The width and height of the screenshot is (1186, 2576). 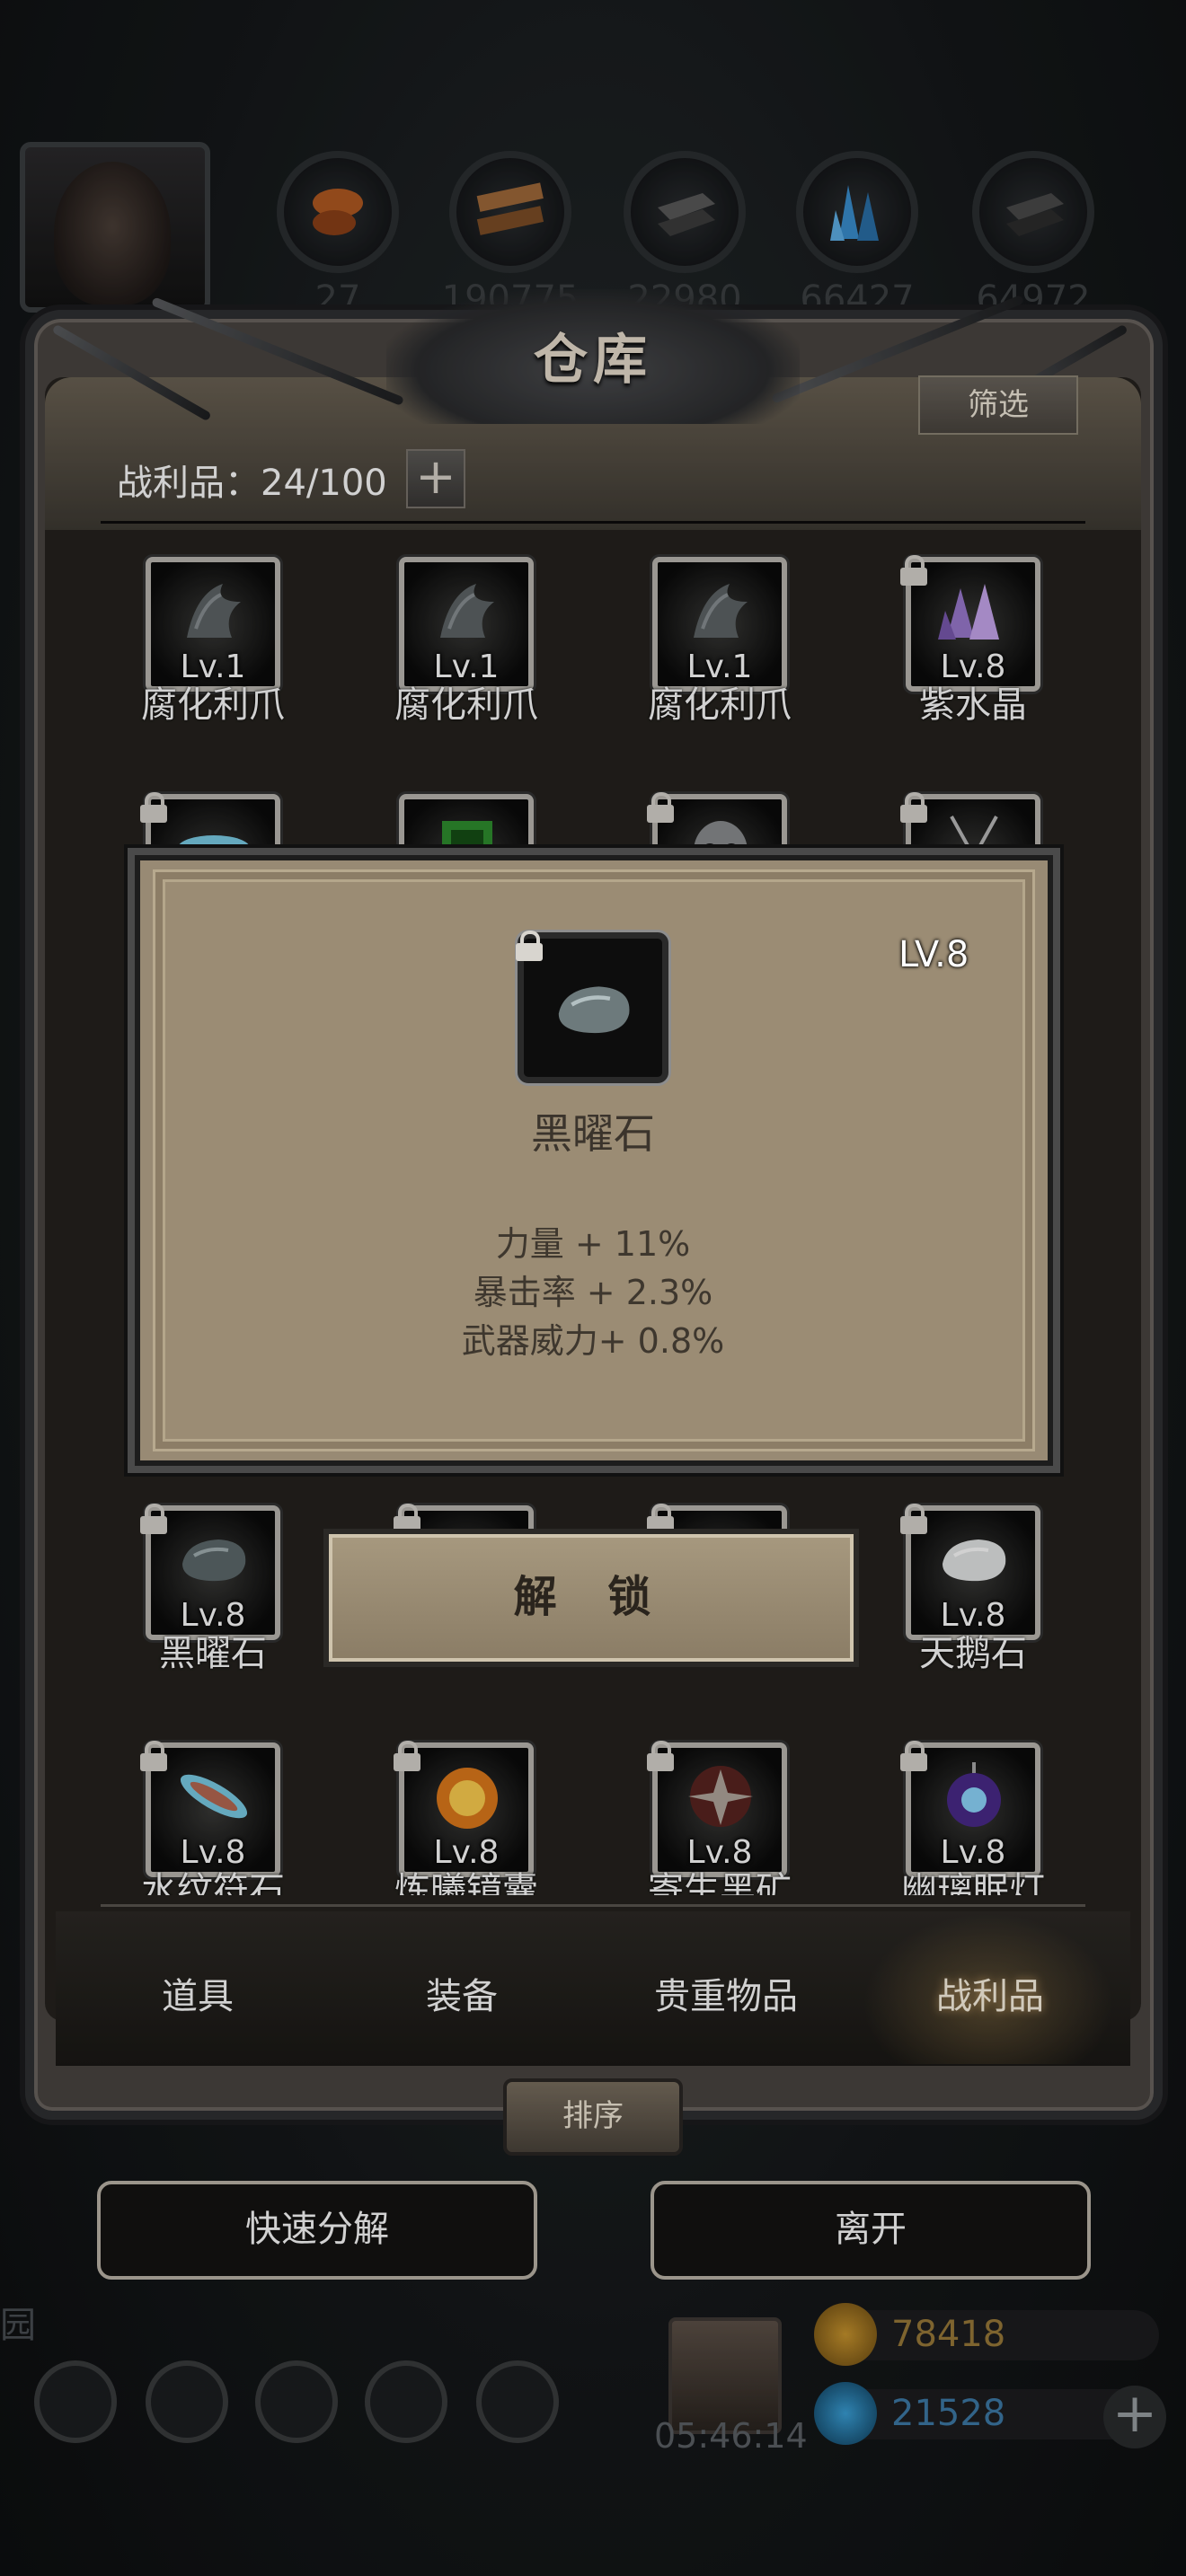 I want to click on popup-item-name: 黑曜石, so click(x=593, y=1133).